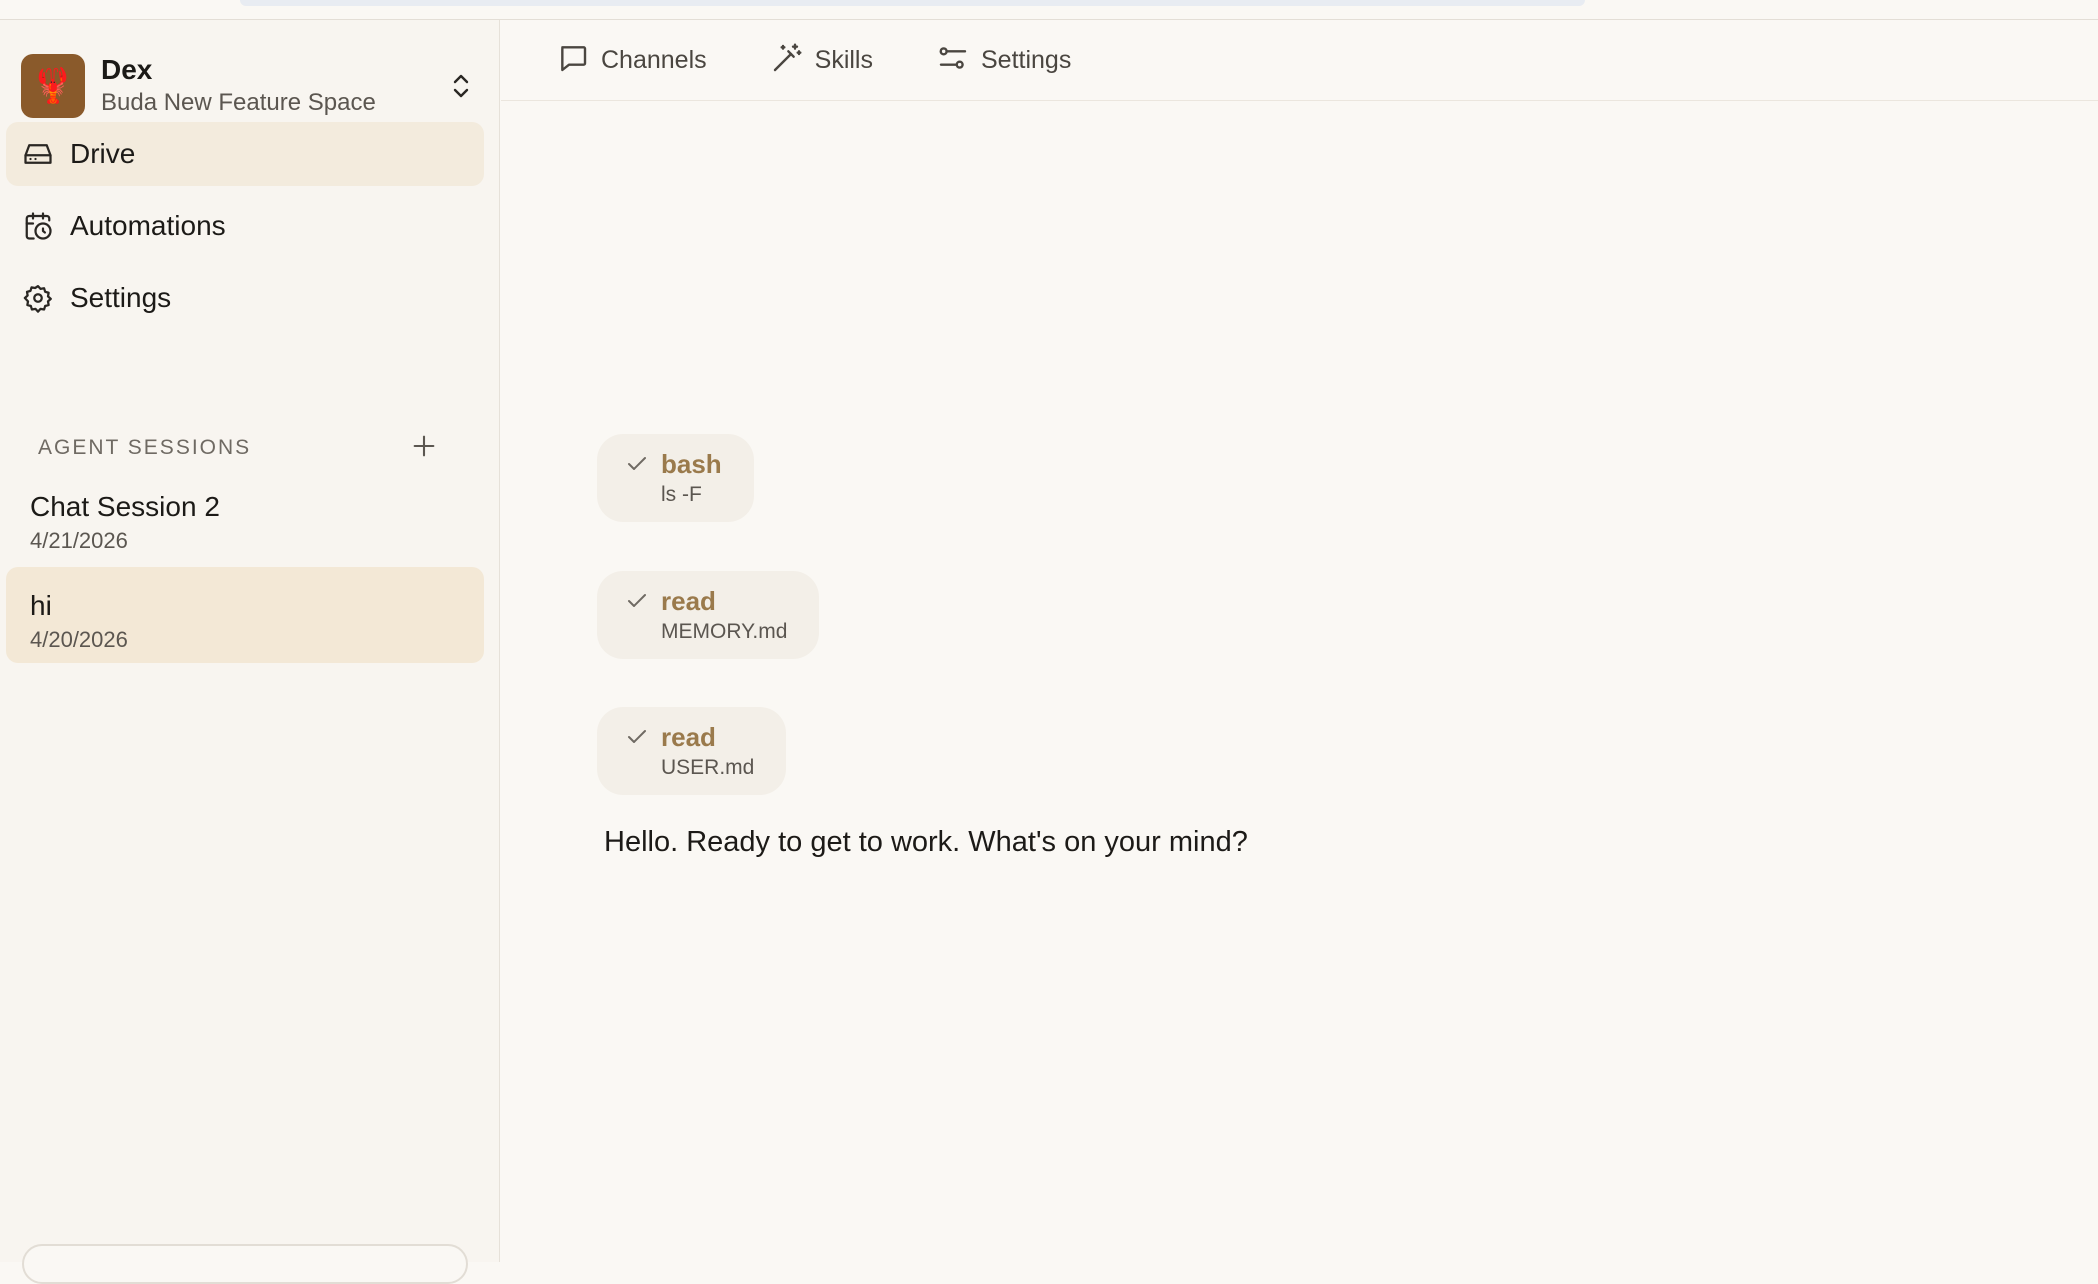 This screenshot has height=1284, width=2098. What do you see at coordinates (461, 86) in the screenshot?
I see `chevron-up-down-icon` at bounding box center [461, 86].